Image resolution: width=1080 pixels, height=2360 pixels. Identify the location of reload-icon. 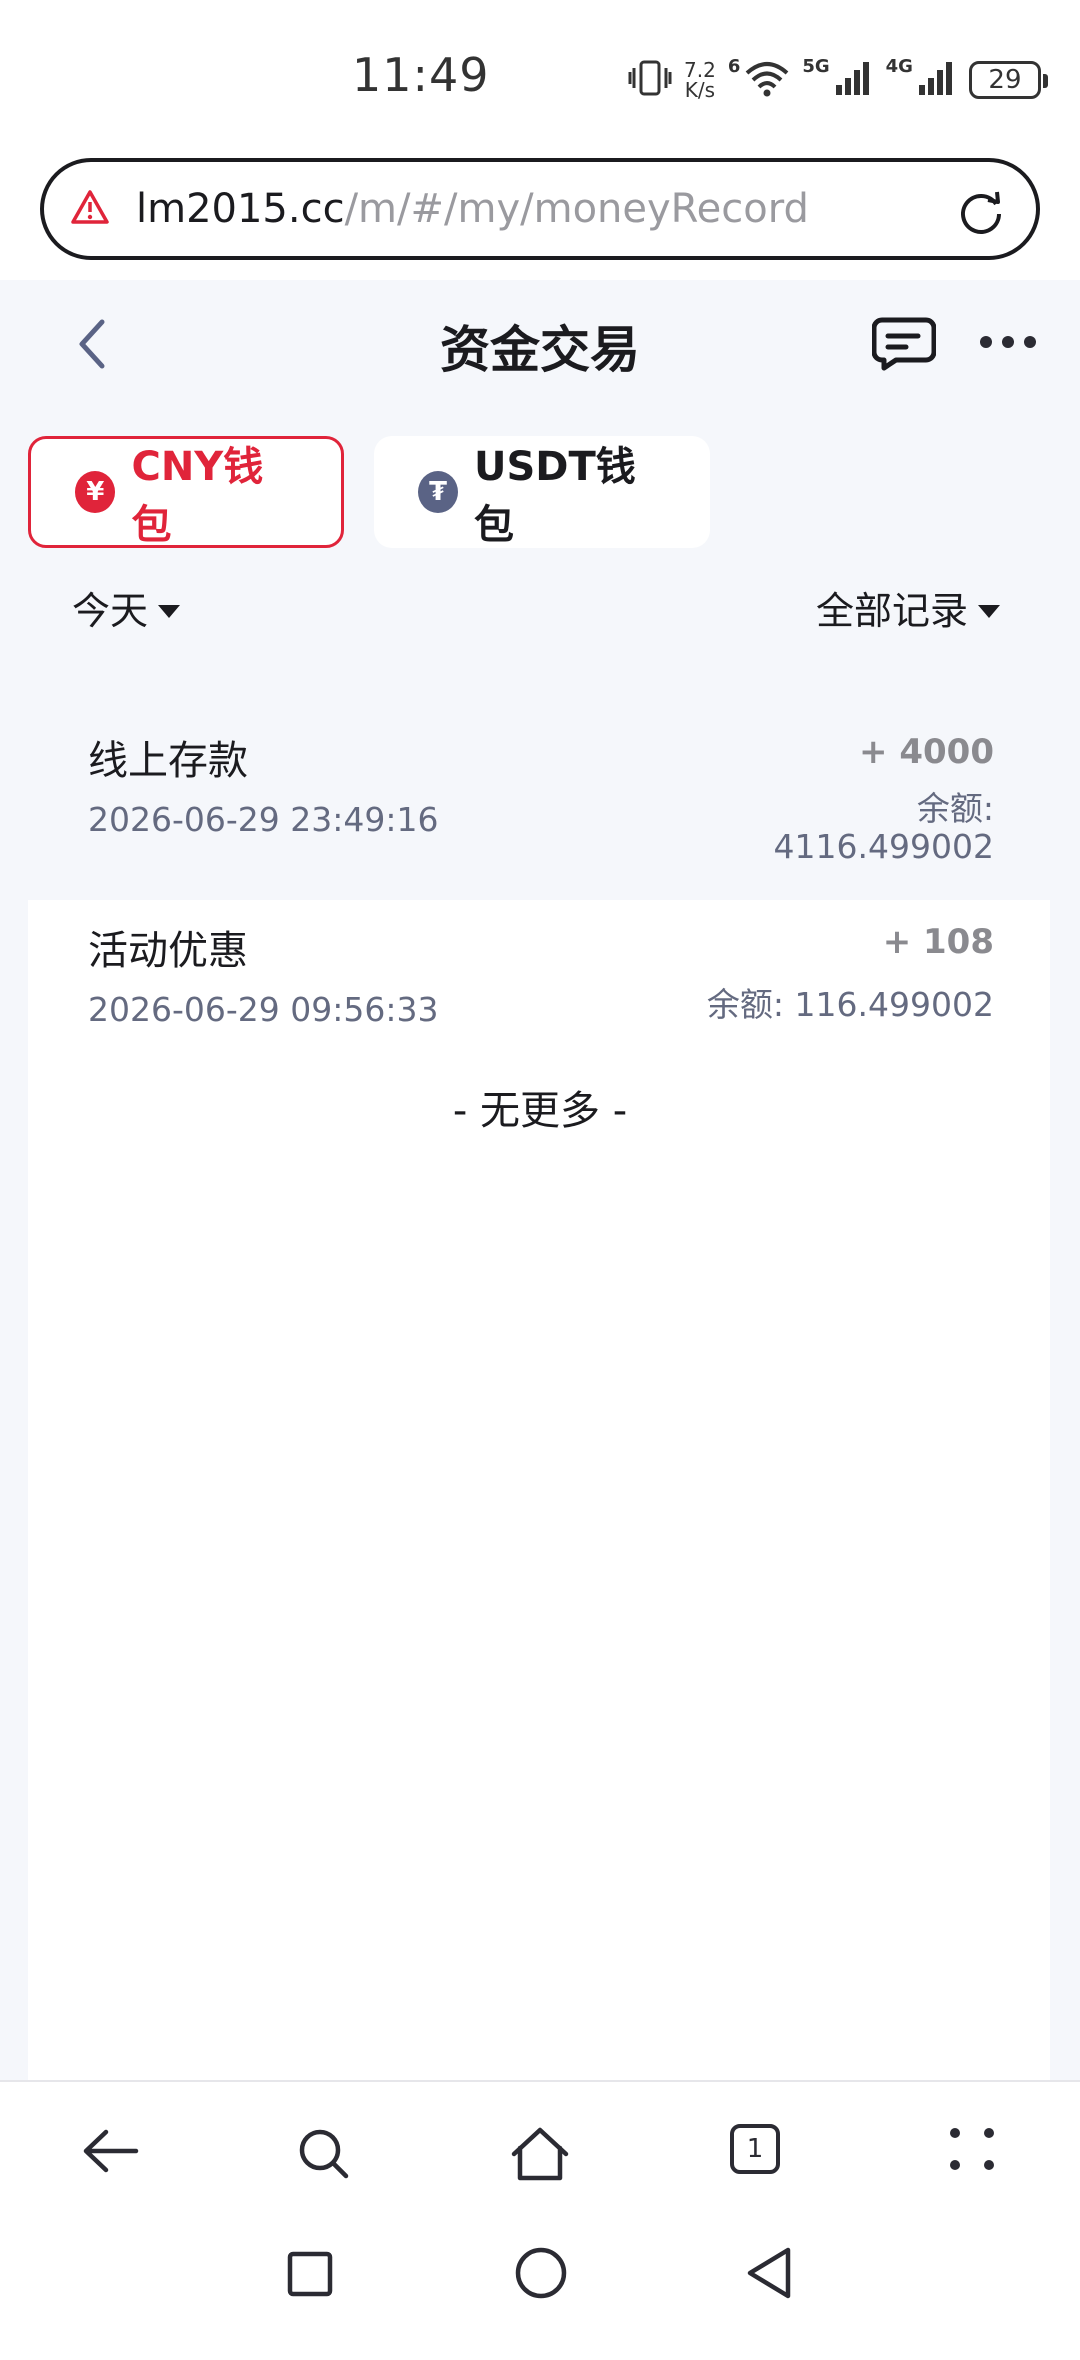
(981, 213).